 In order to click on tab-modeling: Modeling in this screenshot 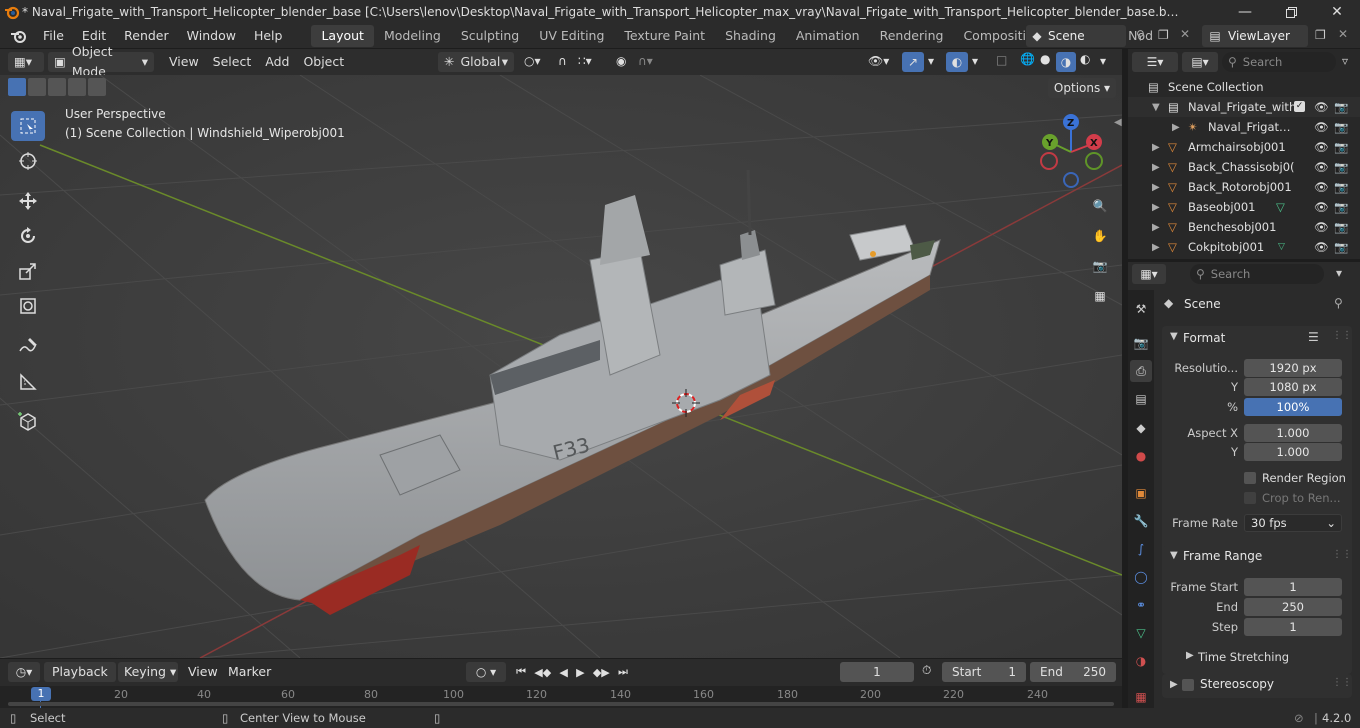, I will do `click(412, 36)`.